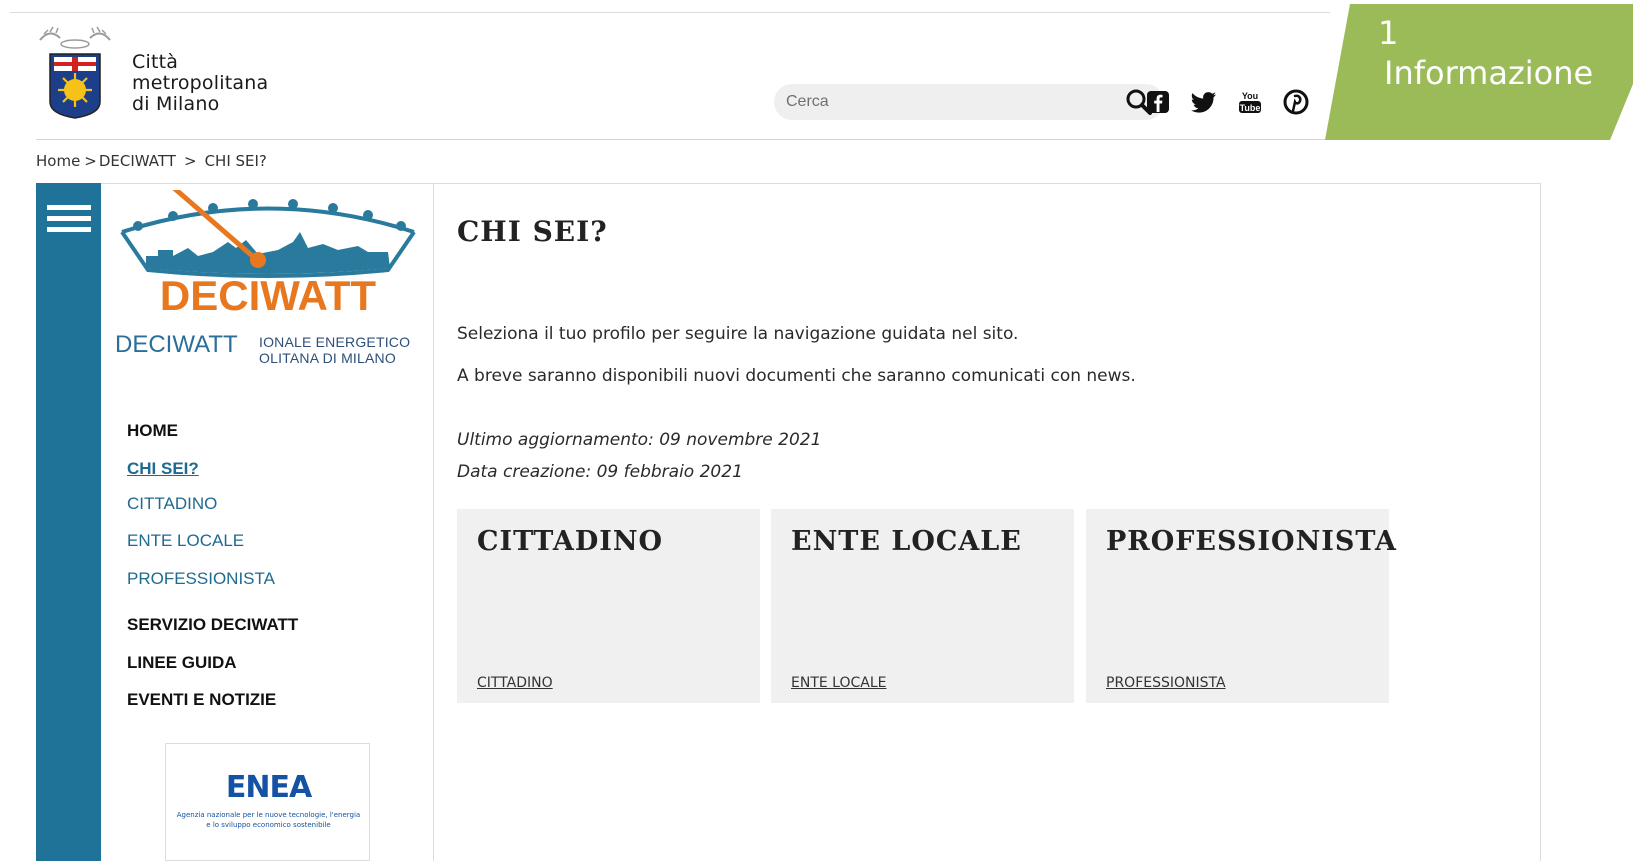 This screenshot has height=861, width=1633. I want to click on creation-date: Data creazione: 09 febbraio 2021, so click(600, 472).